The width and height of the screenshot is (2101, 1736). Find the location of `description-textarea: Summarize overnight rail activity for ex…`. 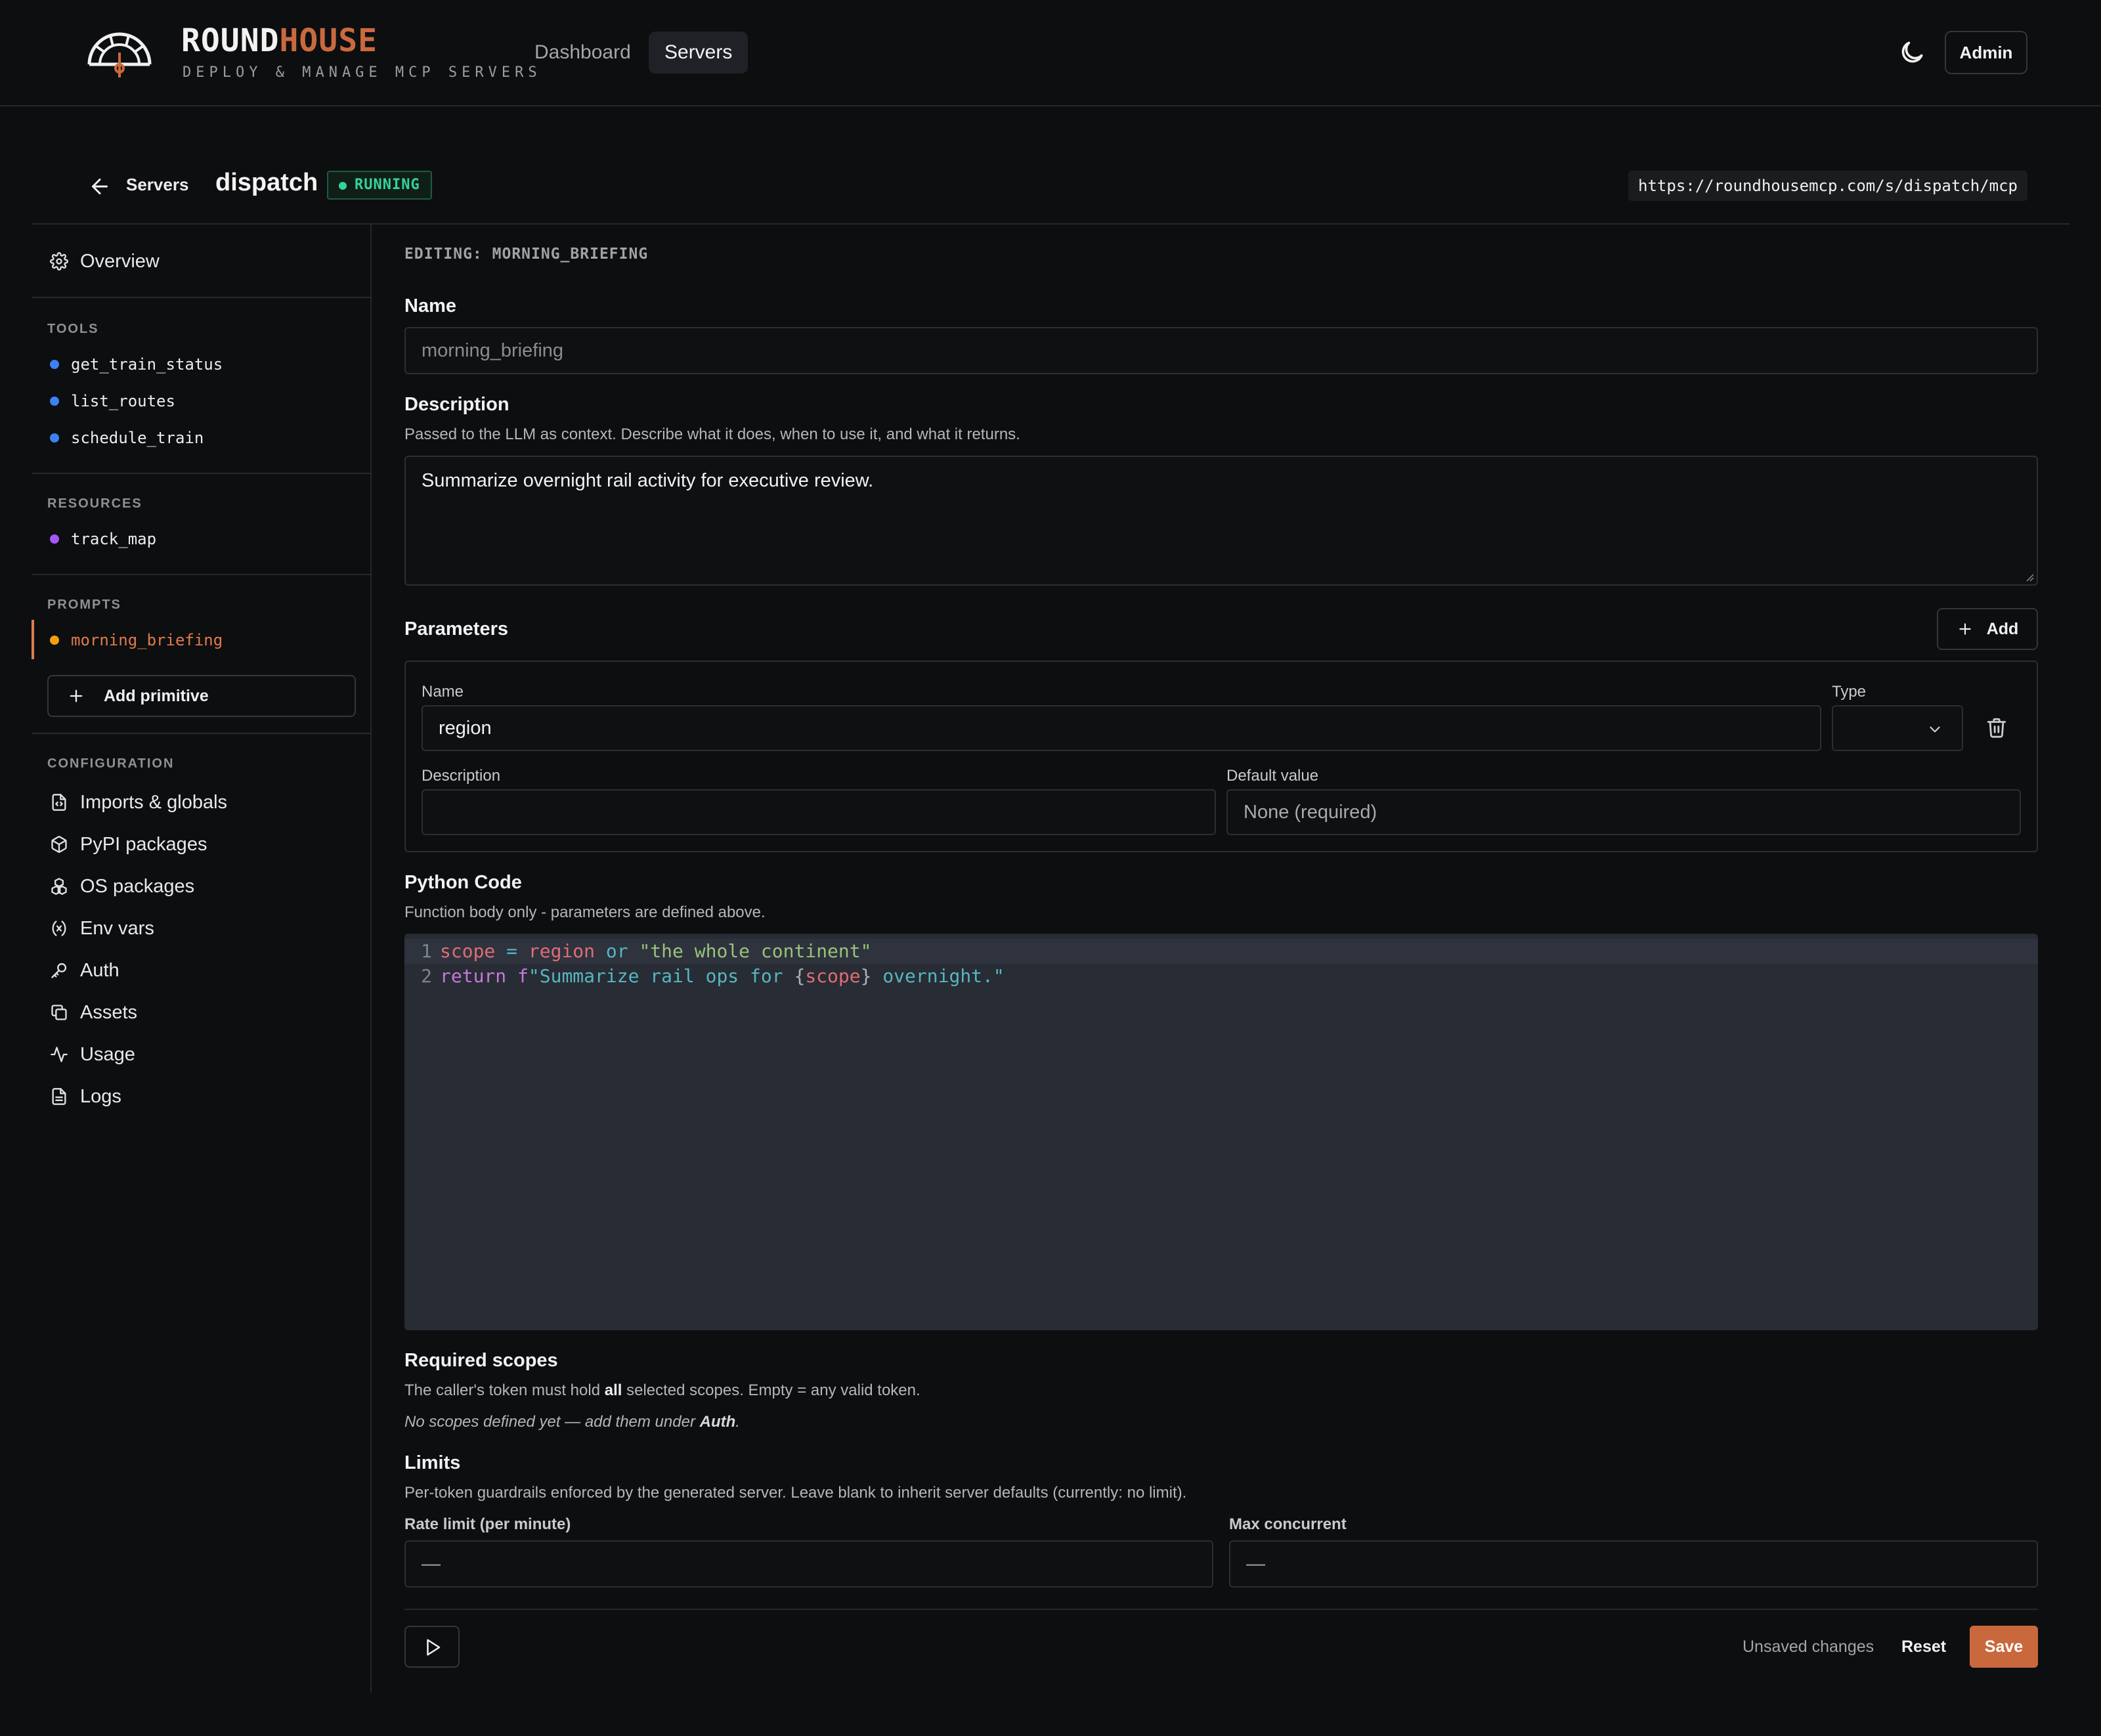

description-textarea: Summarize overnight rail activity for ex… is located at coordinates (1221, 521).